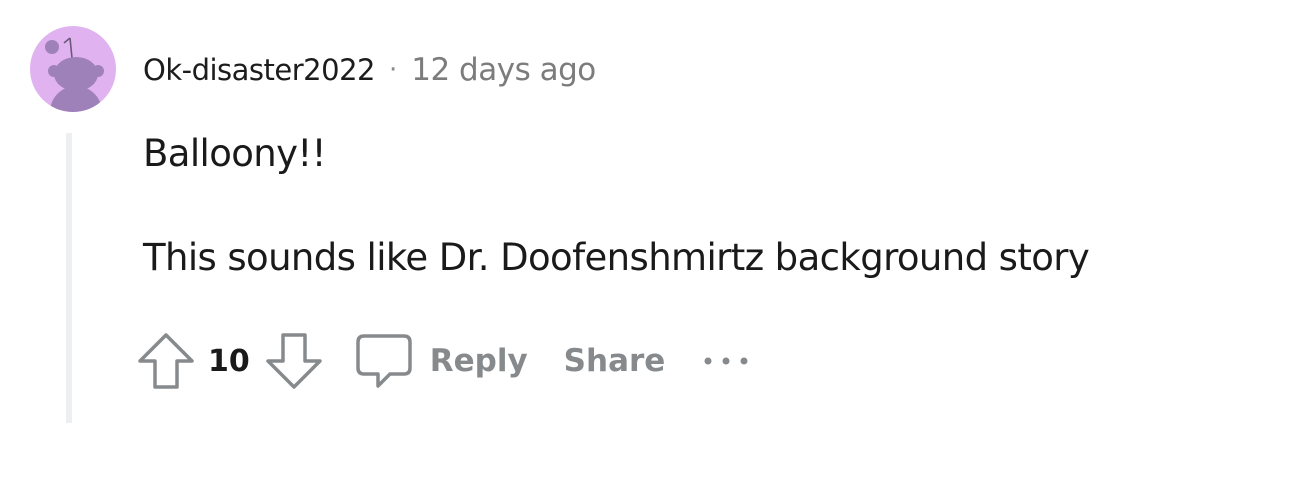  What do you see at coordinates (229, 361) in the screenshot?
I see `vote-count: 10` at bounding box center [229, 361].